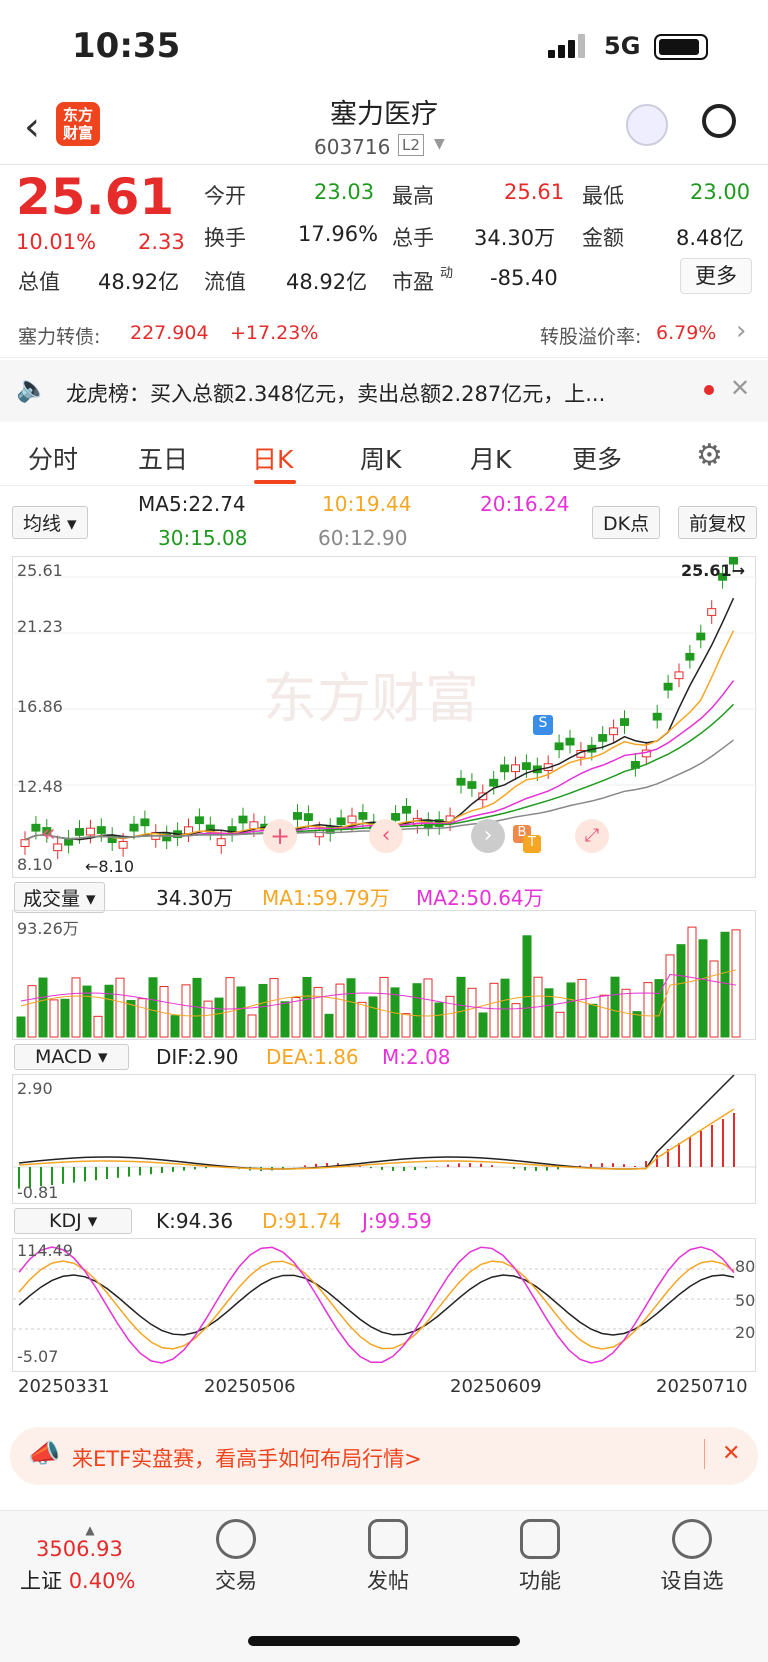 The width and height of the screenshot is (768, 1662). What do you see at coordinates (439, 144) in the screenshot?
I see `dropdown-icon: ▼` at bounding box center [439, 144].